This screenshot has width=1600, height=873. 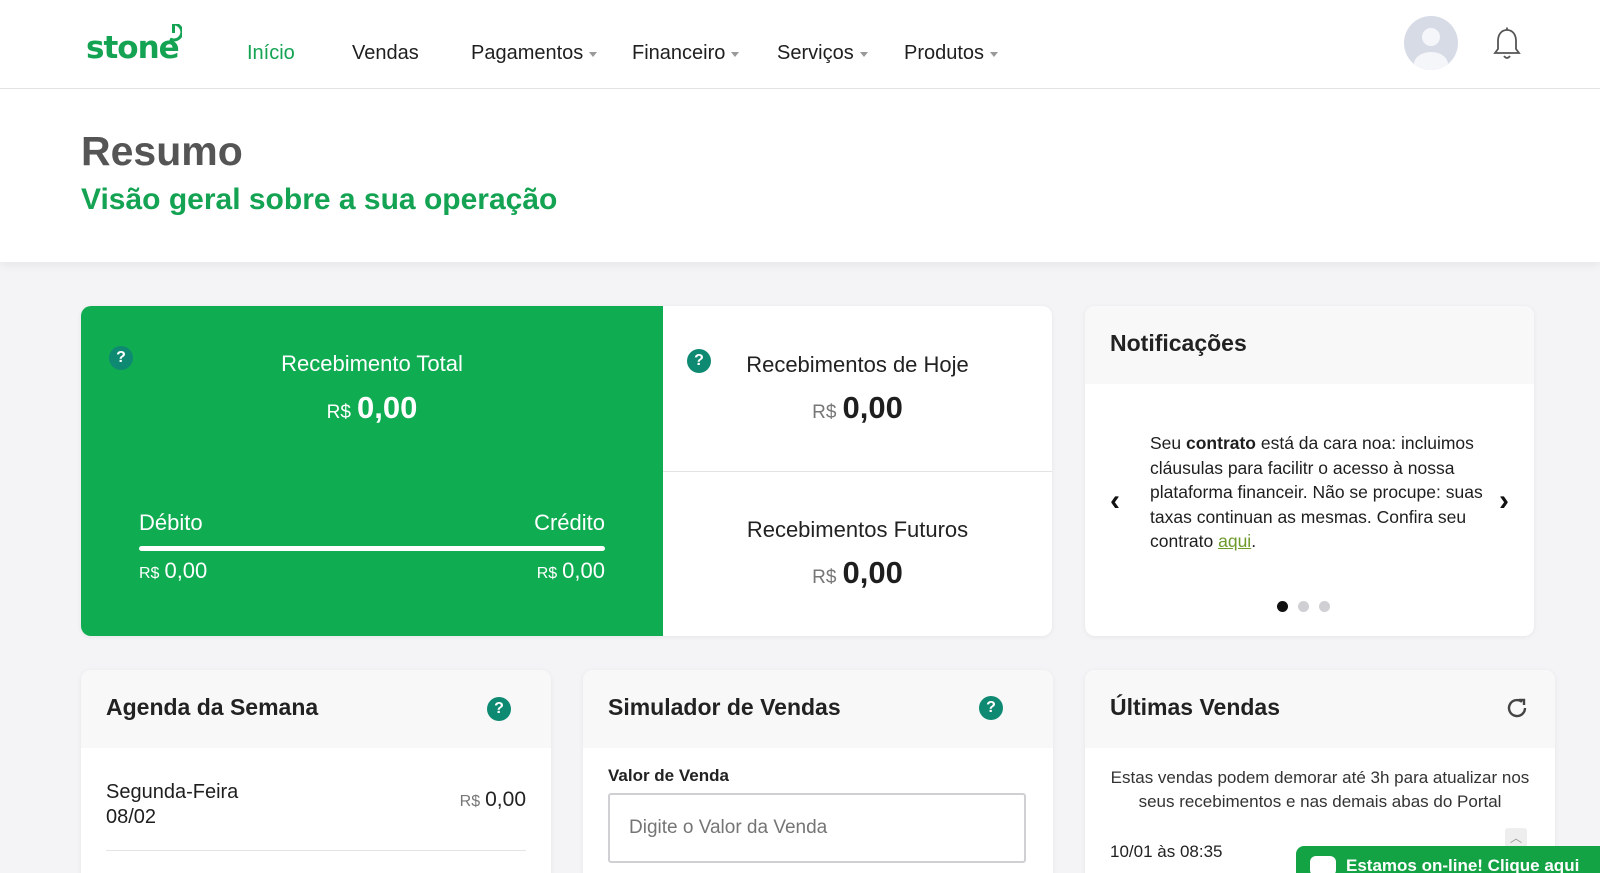 I want to click on today-receipts-value: R$ 0,00, so click(x=857, y=408).